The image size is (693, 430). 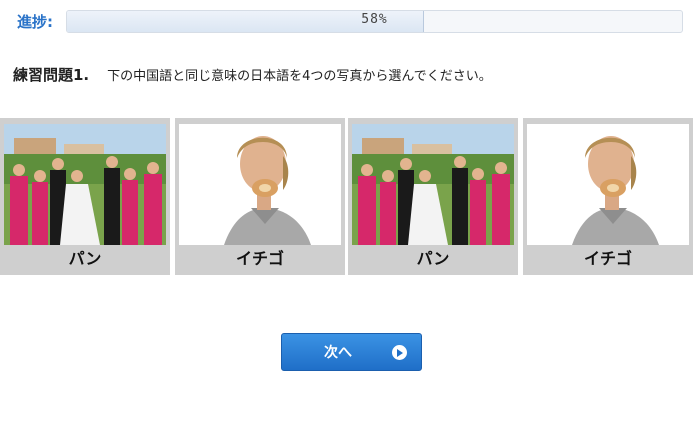 What do you see at coordinates (433, 258) in the screenshot?
I see `choice-3-caption: パン` at bounding box center [433, 258].